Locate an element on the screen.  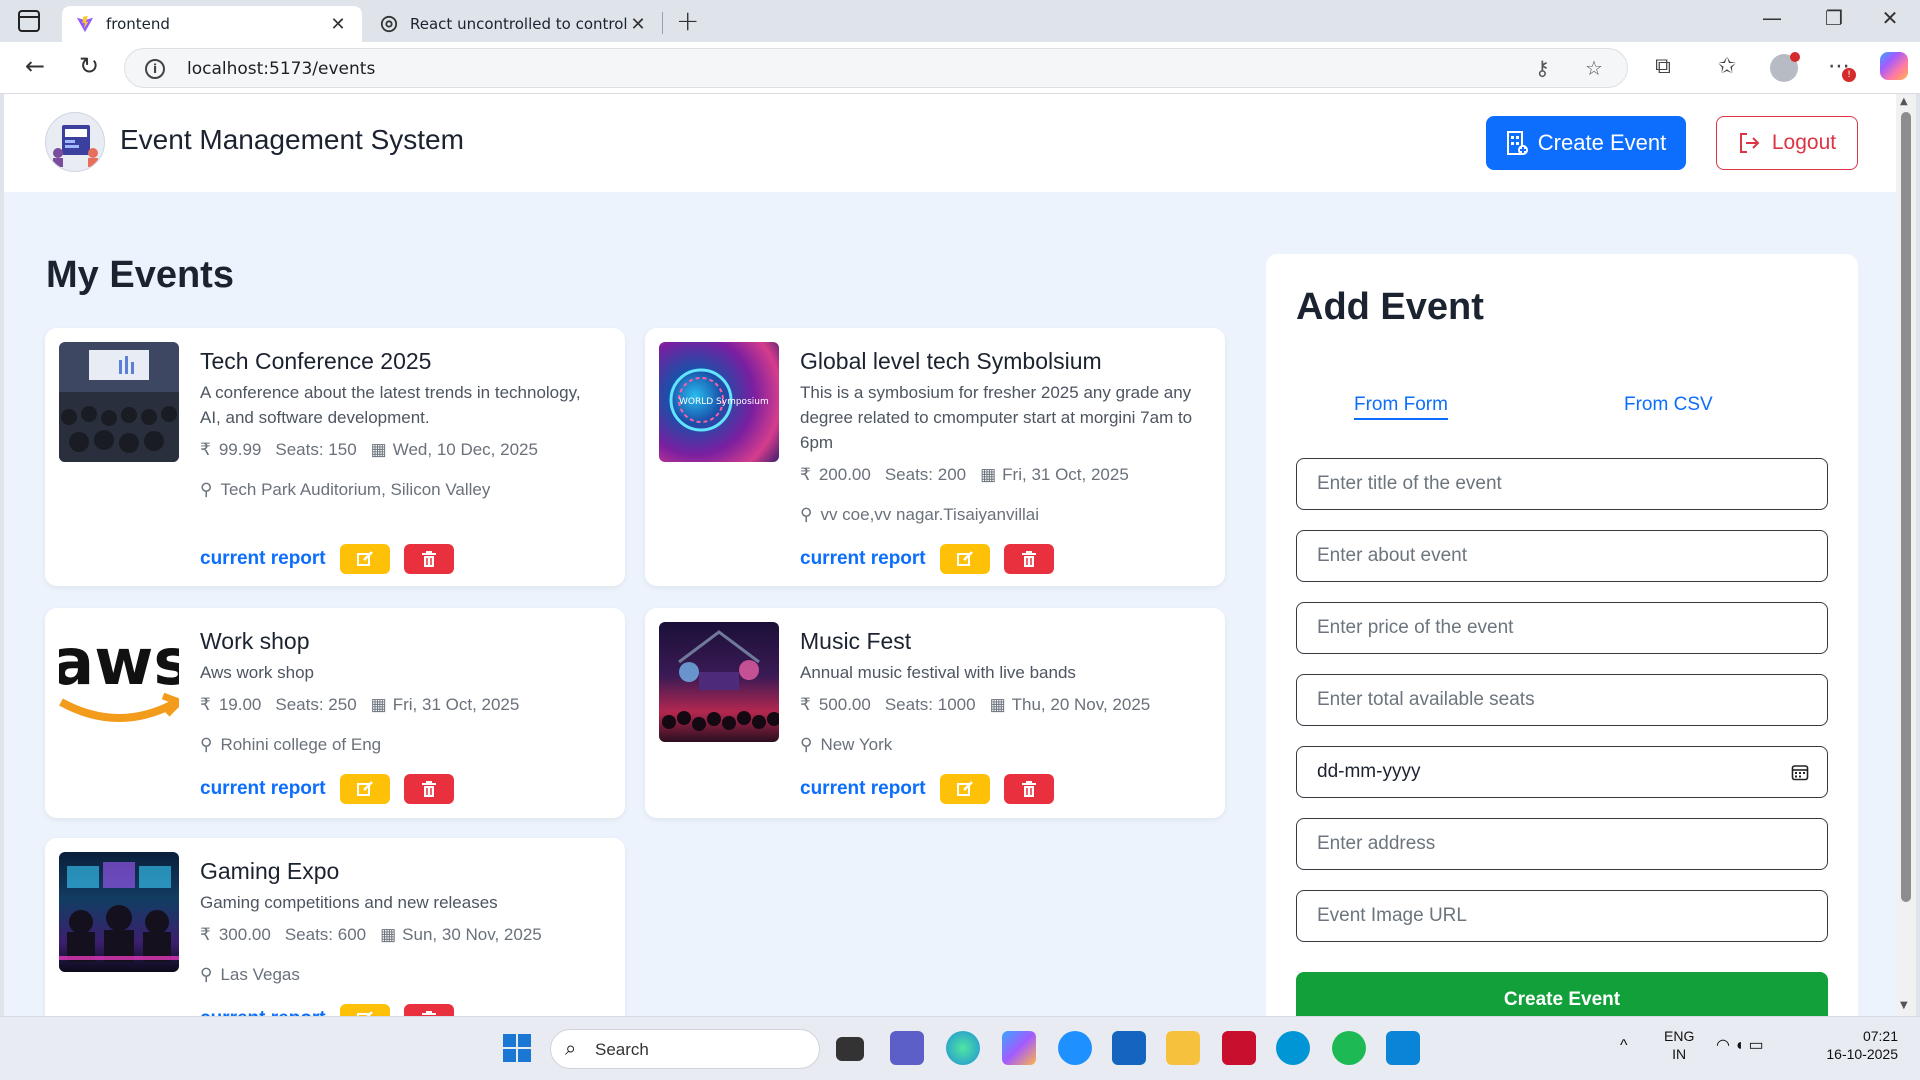
copilot-taskbar-icon is located at coordinates (1019, 1048).